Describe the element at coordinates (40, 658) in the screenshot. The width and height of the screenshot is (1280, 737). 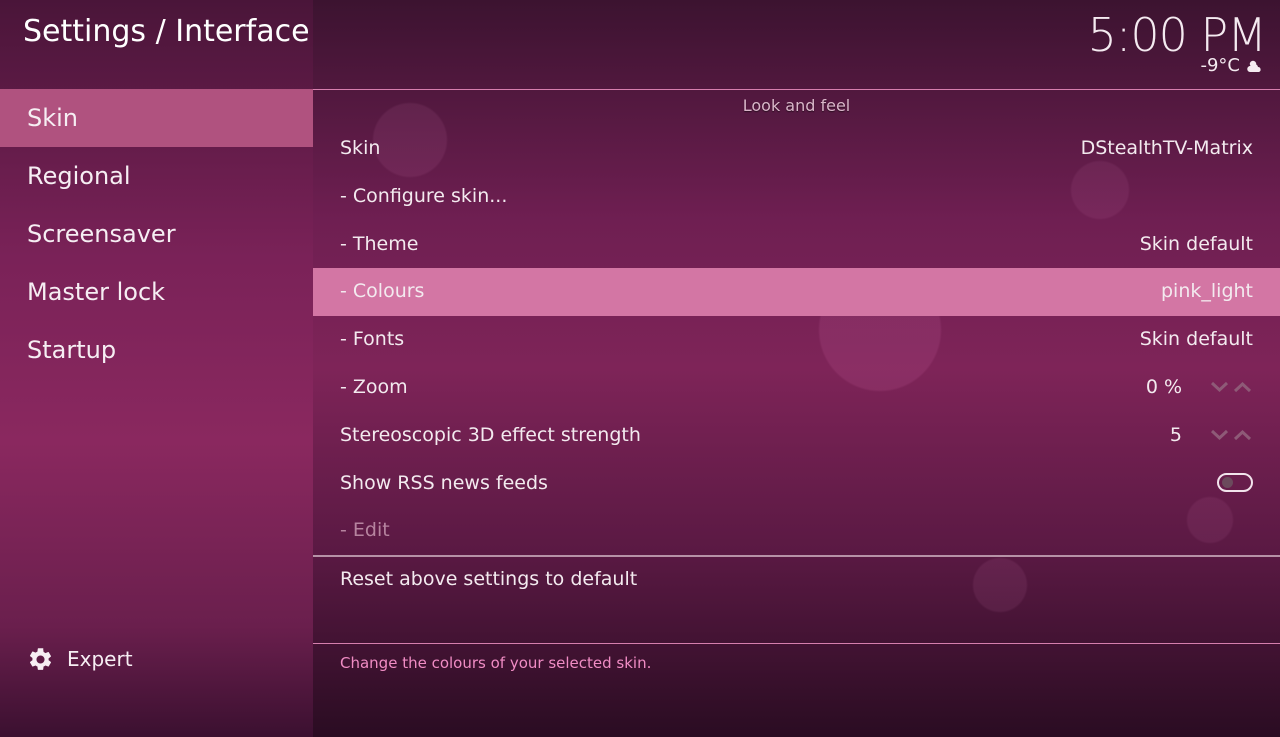
I see `gear-icon` at that location.